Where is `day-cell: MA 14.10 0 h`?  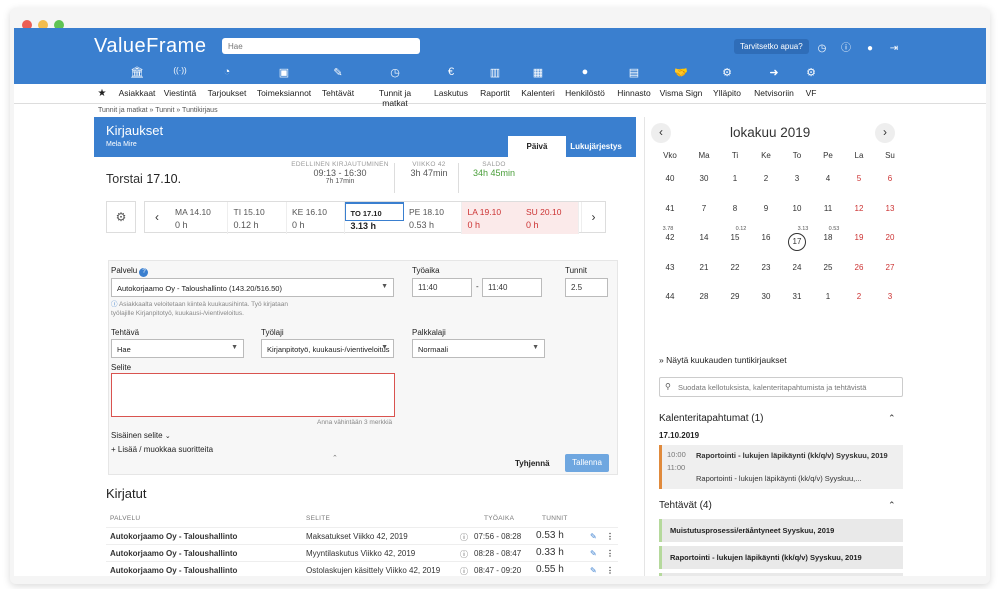 day-cell: MA 14.10 0 h is located at coordinates (198, 218).